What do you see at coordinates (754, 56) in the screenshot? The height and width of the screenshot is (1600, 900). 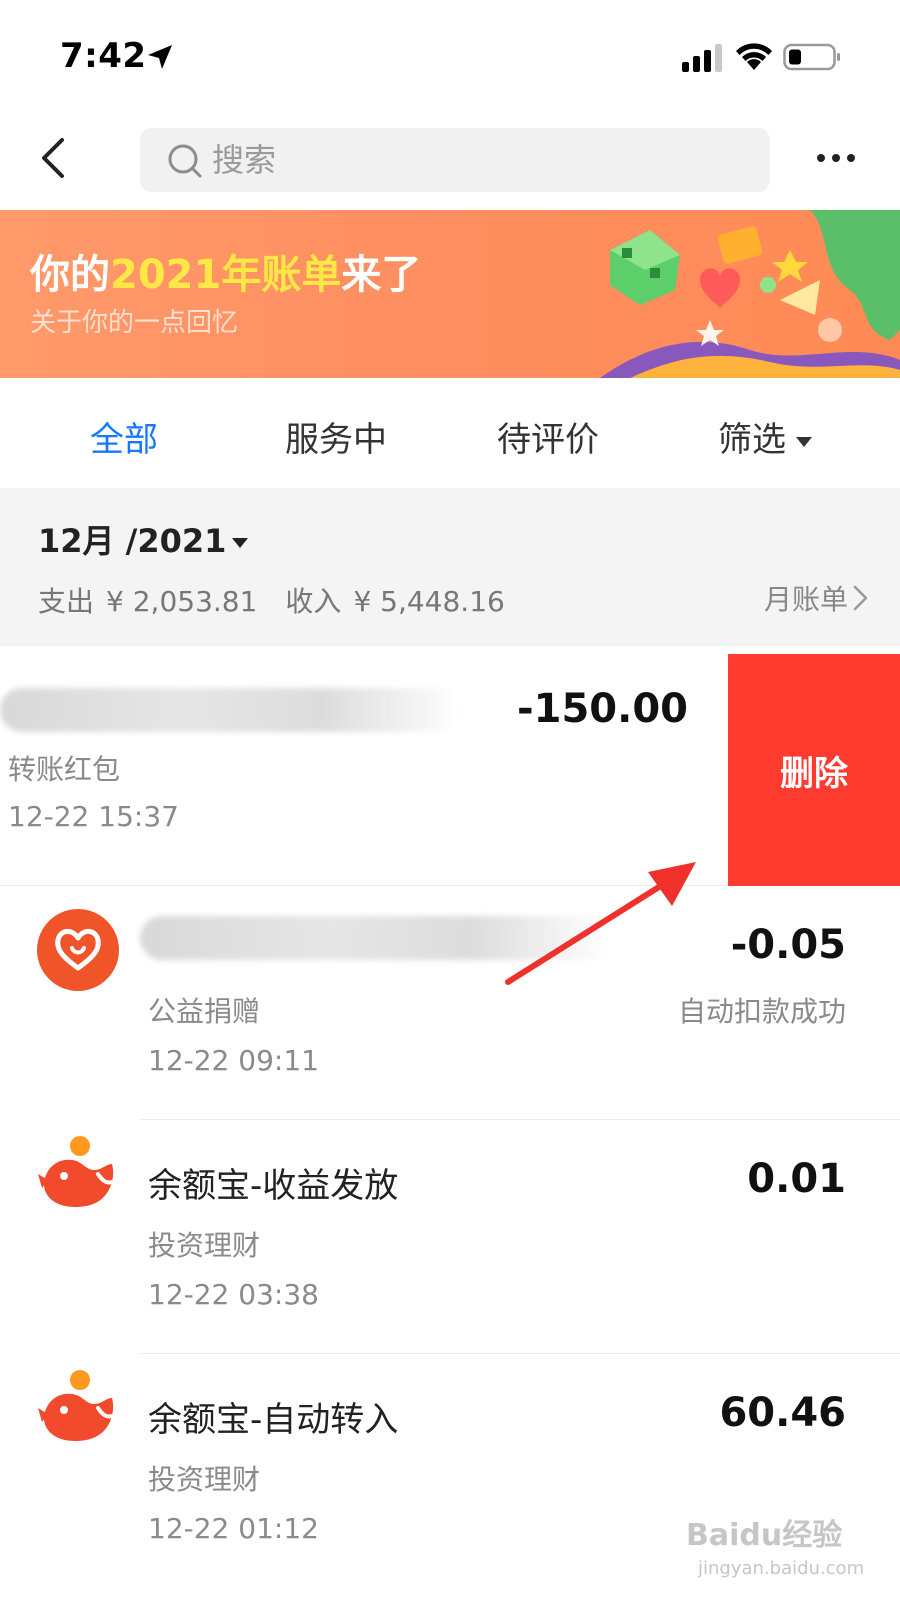 I see `wifi-icon` at bounding box center [754, 56].